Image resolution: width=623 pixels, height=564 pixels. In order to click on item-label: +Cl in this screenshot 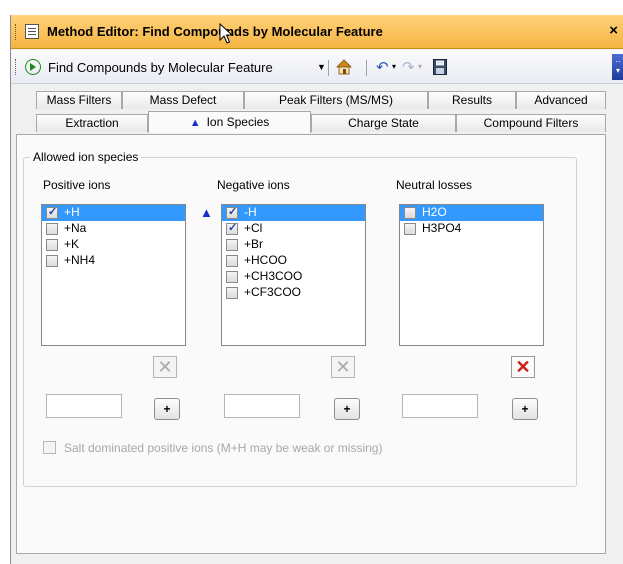, I will do `click(253, 228)`.